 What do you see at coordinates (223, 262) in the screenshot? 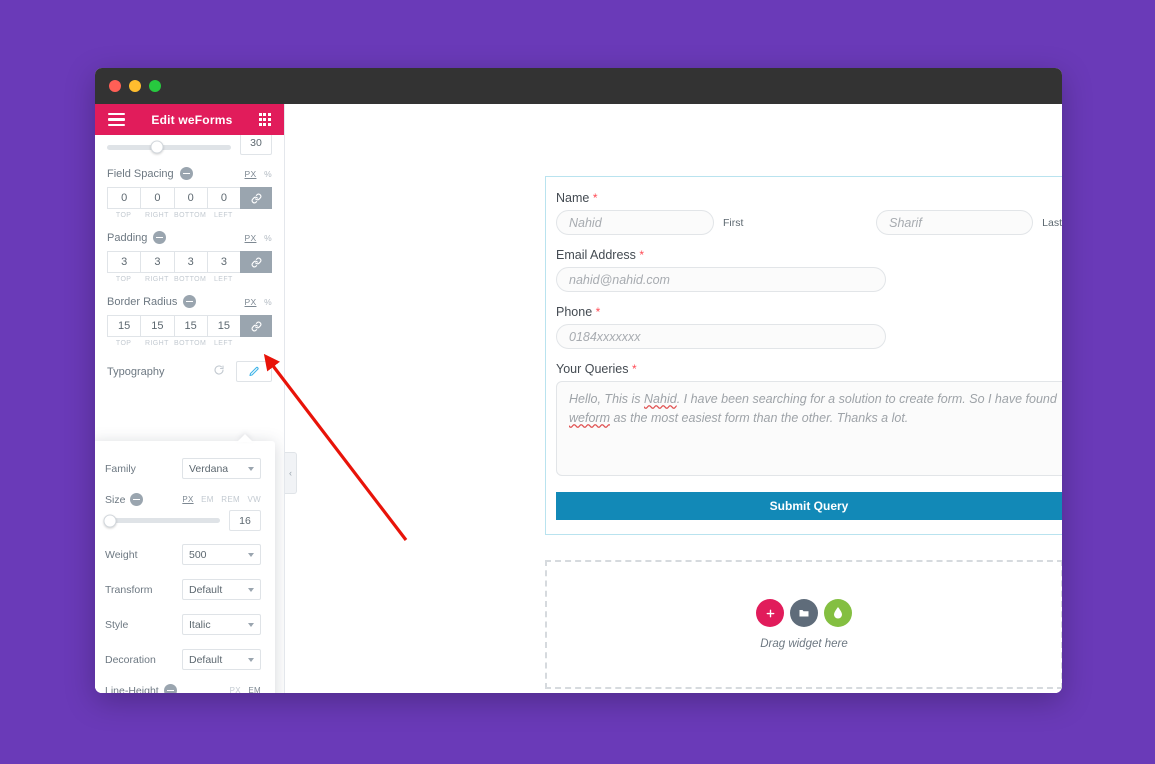
I see `padding-left-input: 3` at bounding box center [223, 262].